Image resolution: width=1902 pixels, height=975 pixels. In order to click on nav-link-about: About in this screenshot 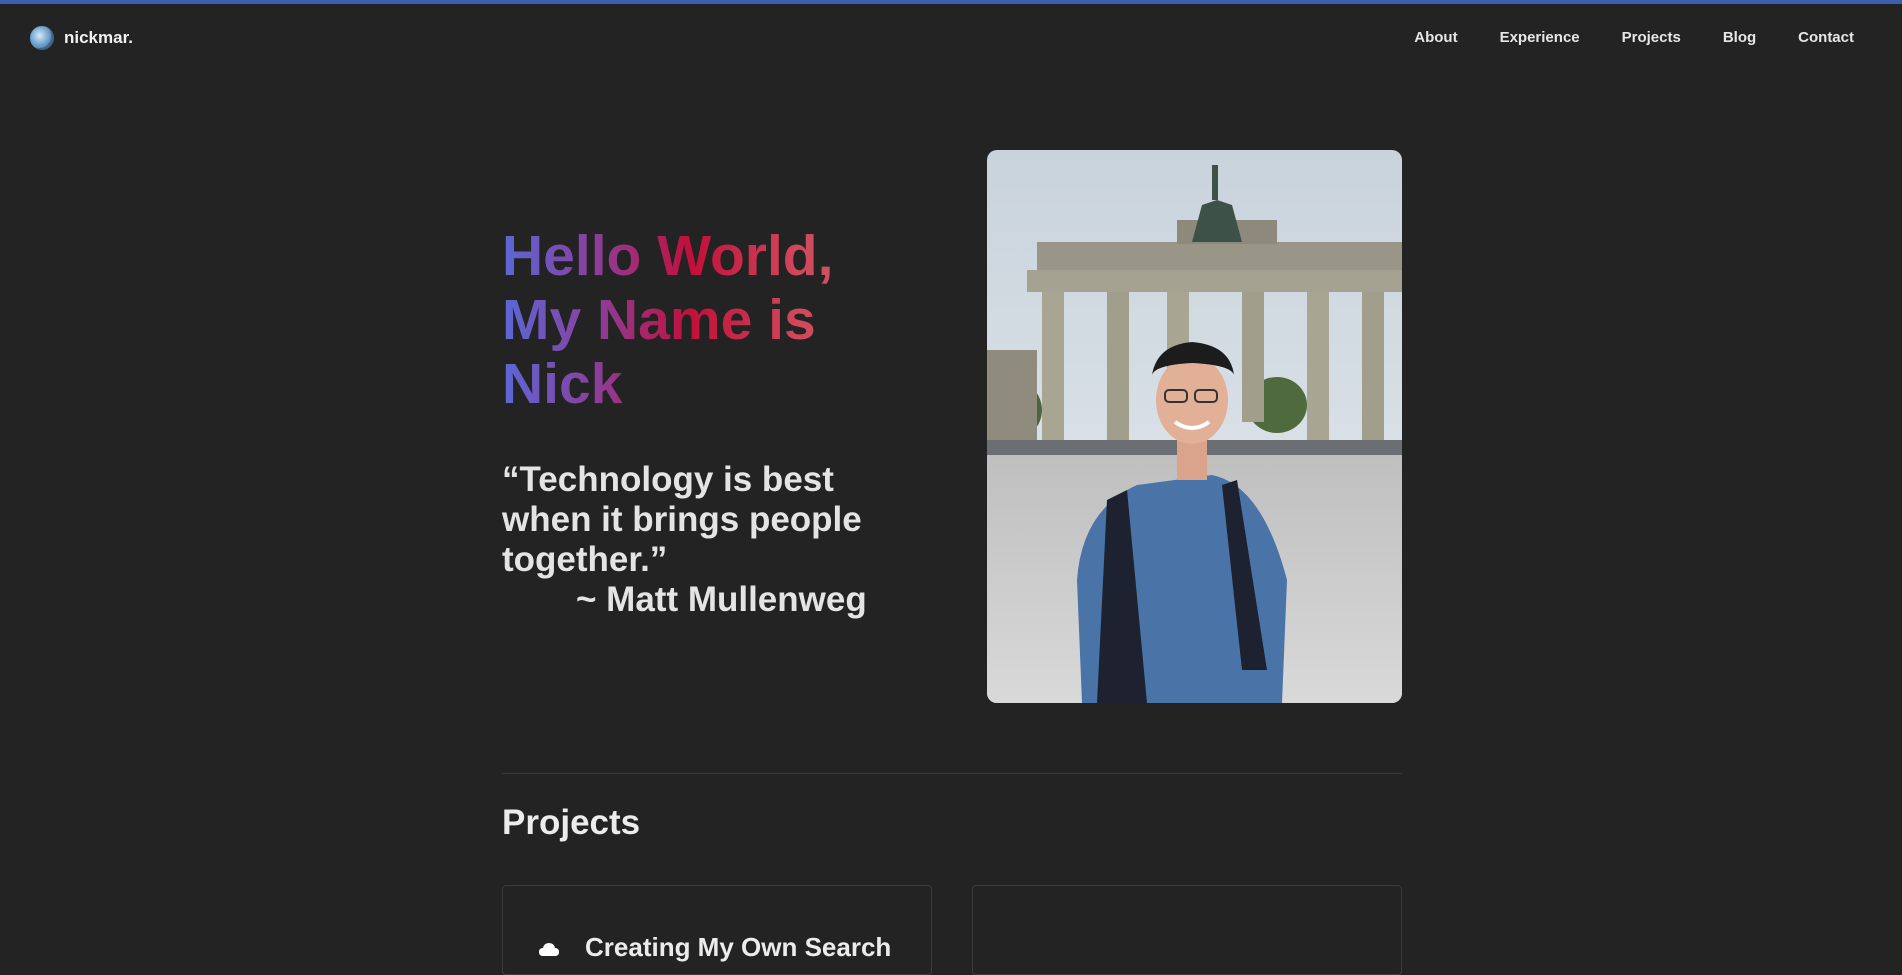, I will do `click(1435, 37)`.